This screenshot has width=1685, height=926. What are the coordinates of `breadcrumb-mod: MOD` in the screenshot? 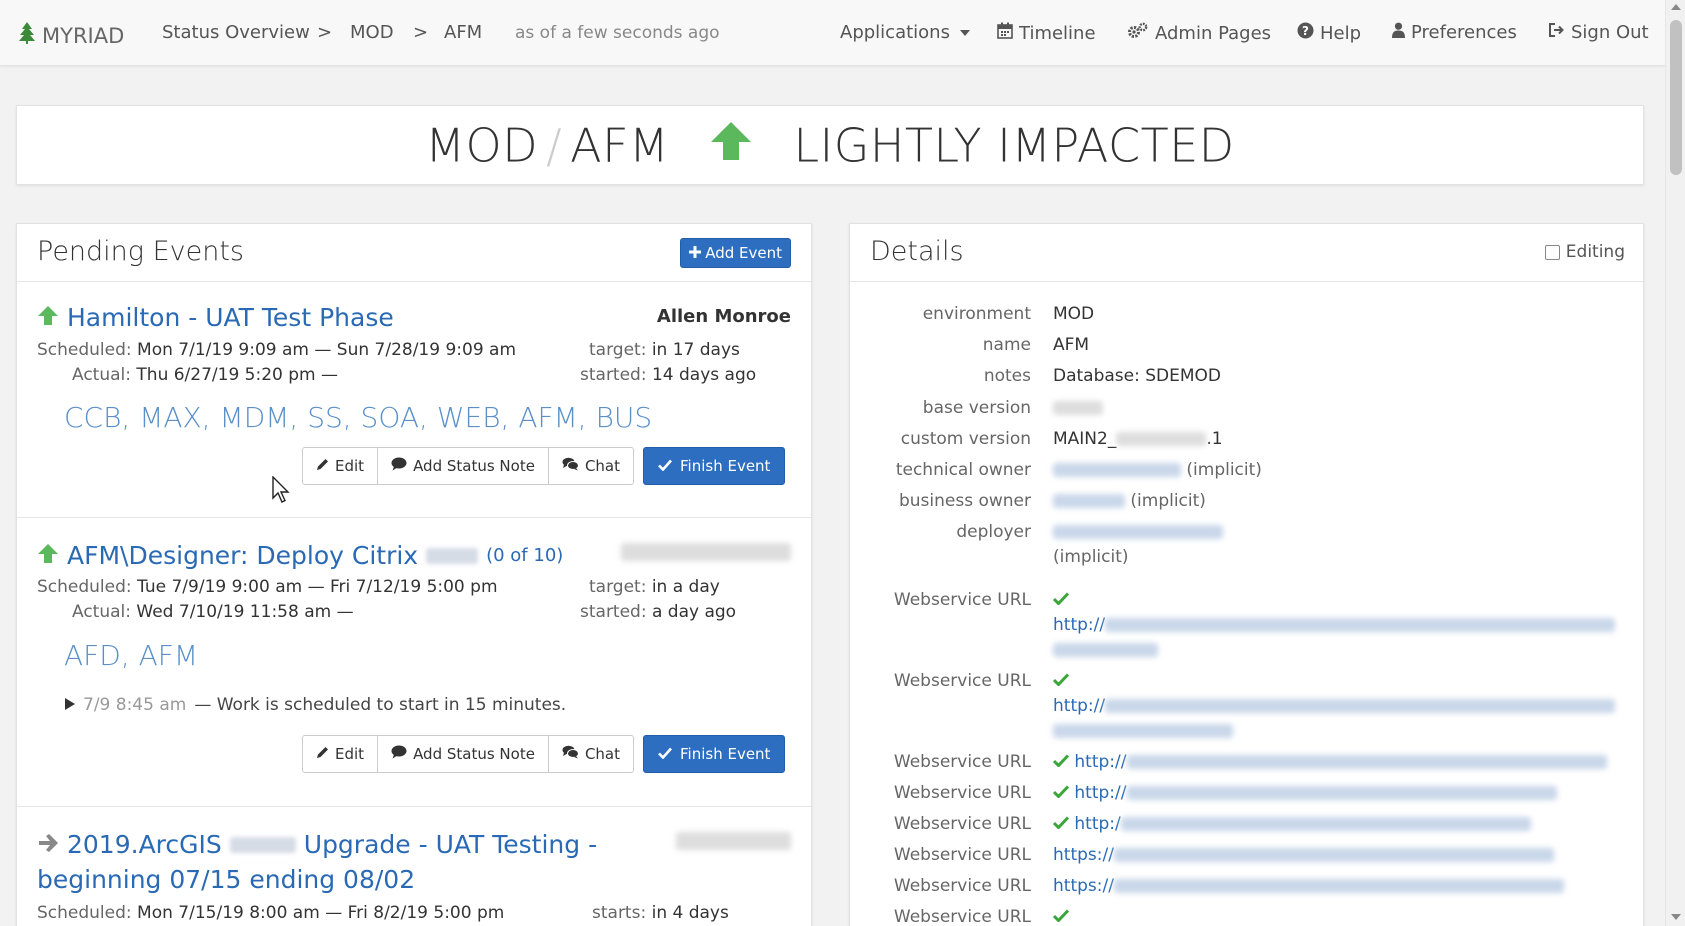 It's located at (372, 32).